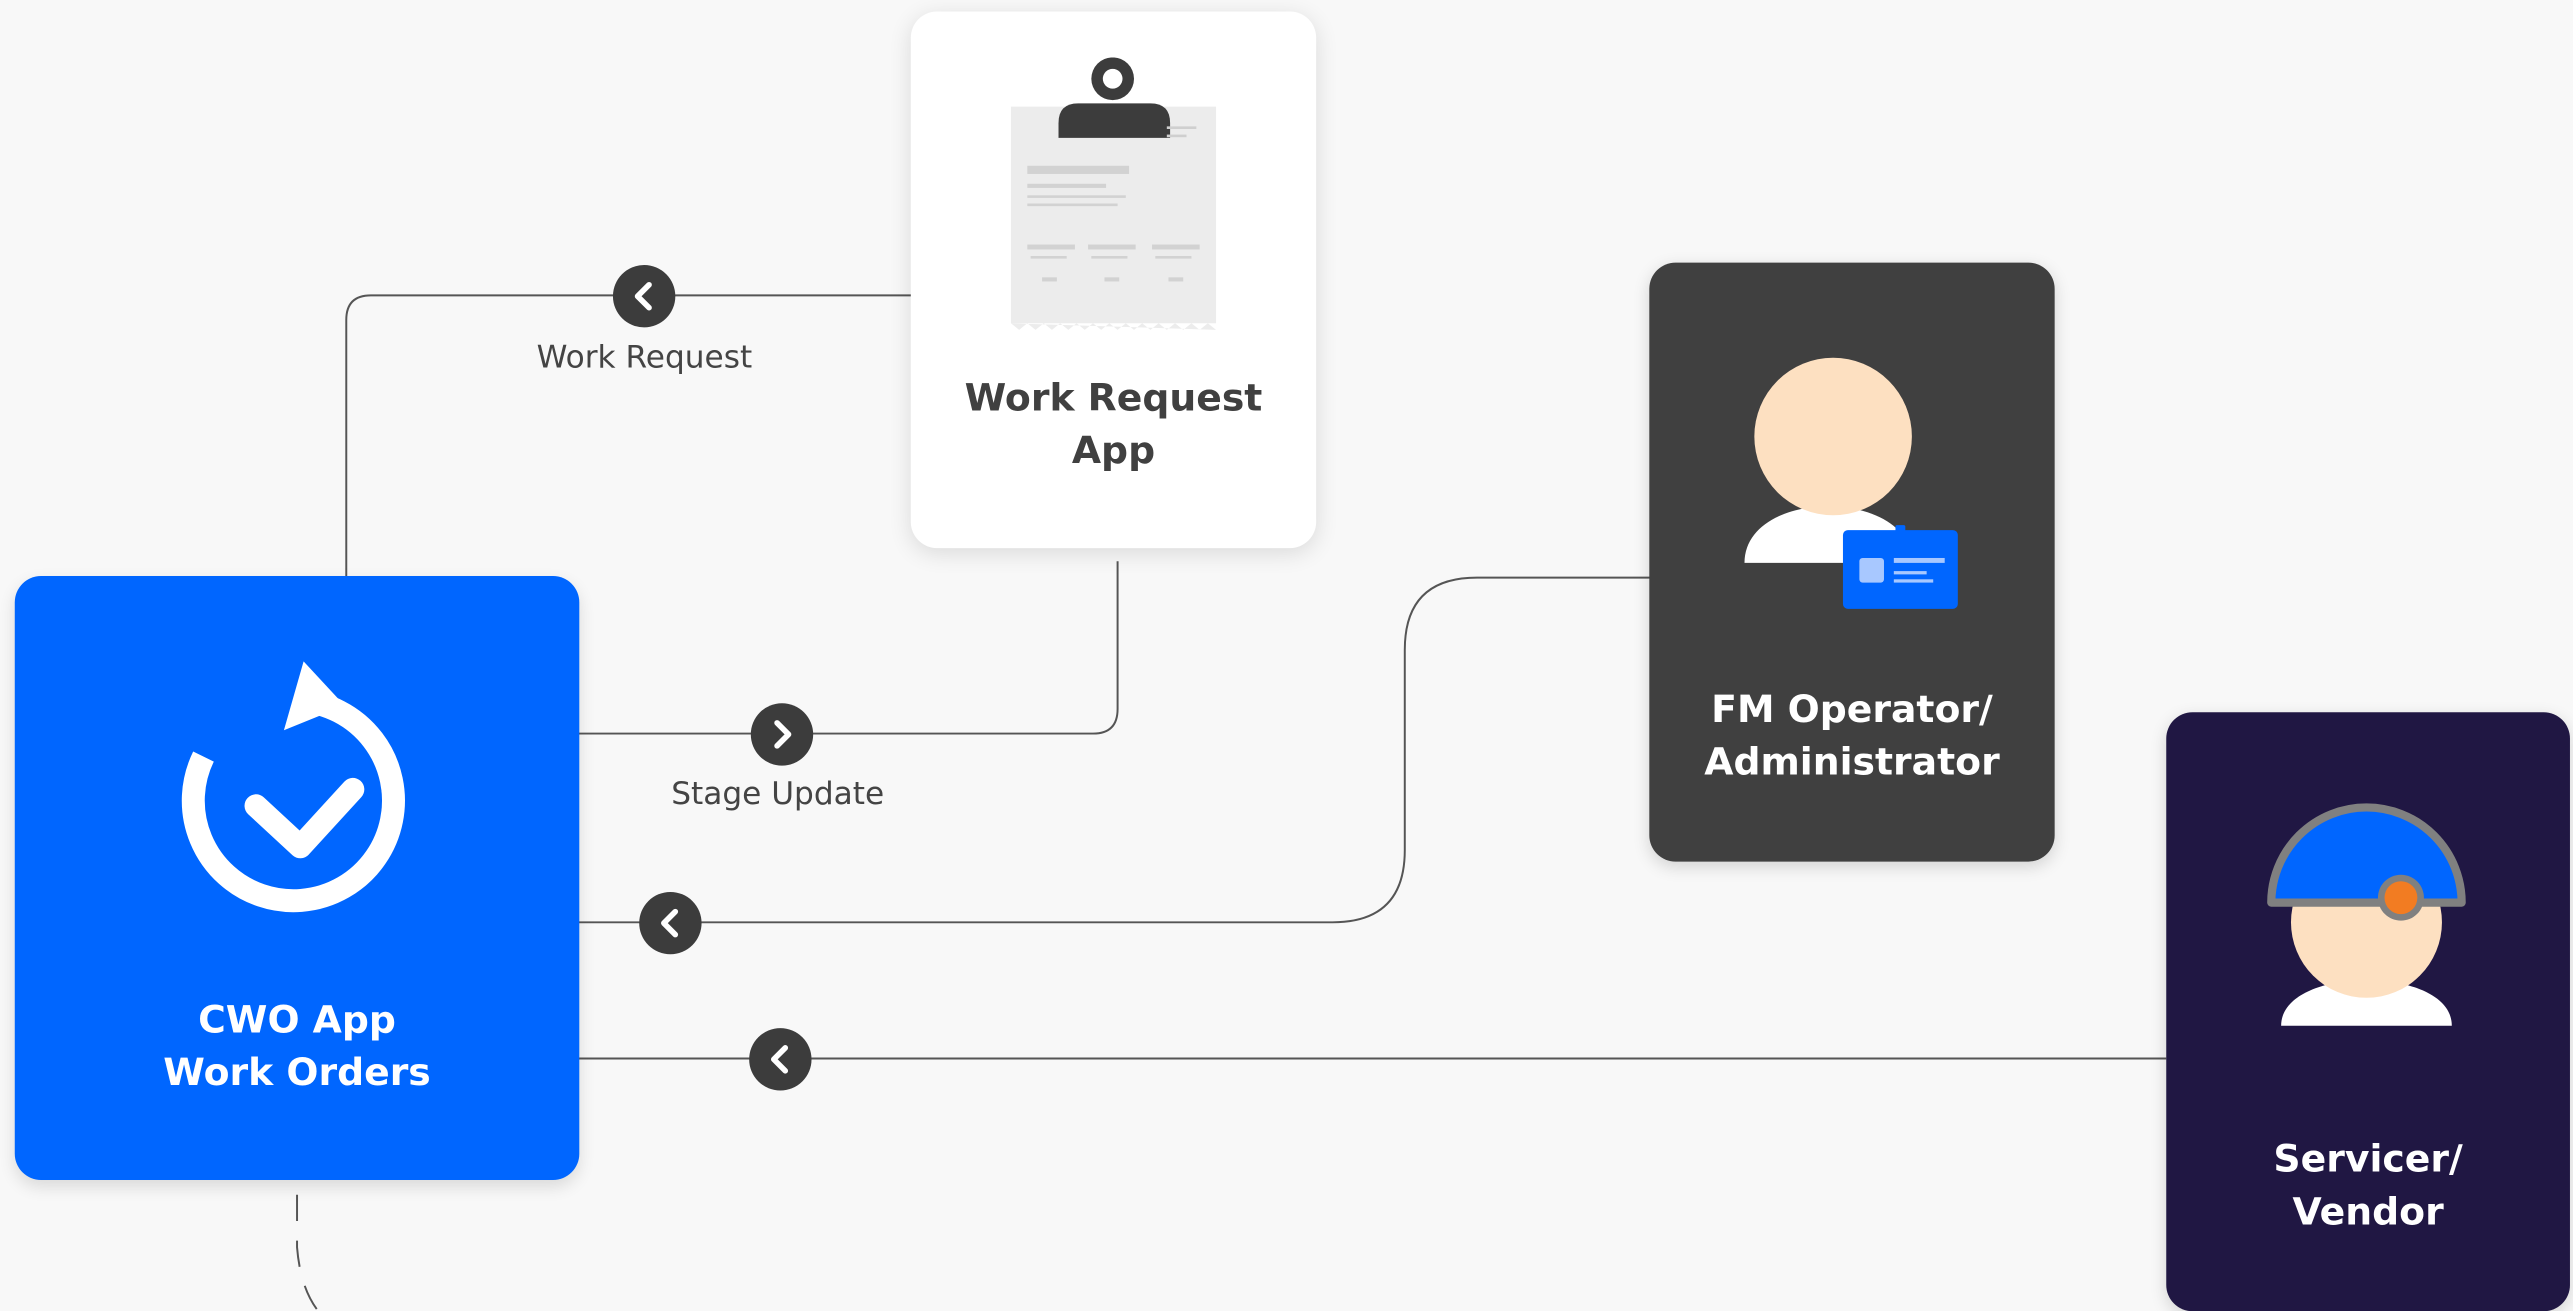 This screenshot has width=2573, height=1311. I want to click on work-request-edge-label: Work Request, so click(644, 357).